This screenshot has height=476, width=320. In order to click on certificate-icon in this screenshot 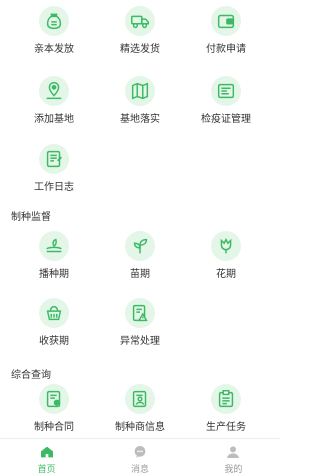, I will do `click(226, 91)`.